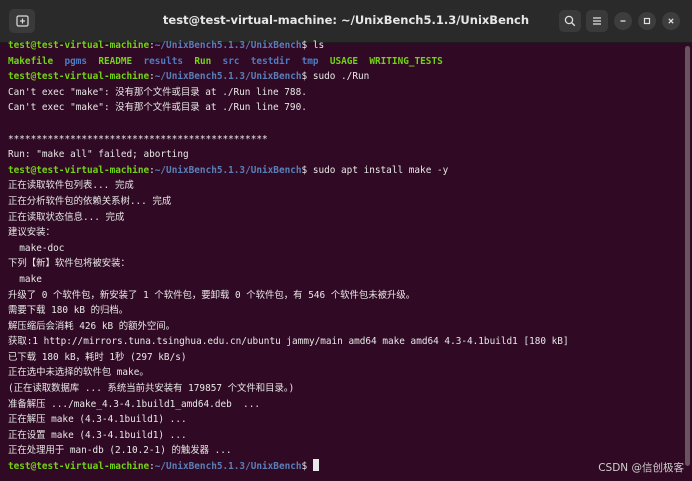 This screenshot has height=481, width=692. I want to click on ls-item: results, so click(163, 61).